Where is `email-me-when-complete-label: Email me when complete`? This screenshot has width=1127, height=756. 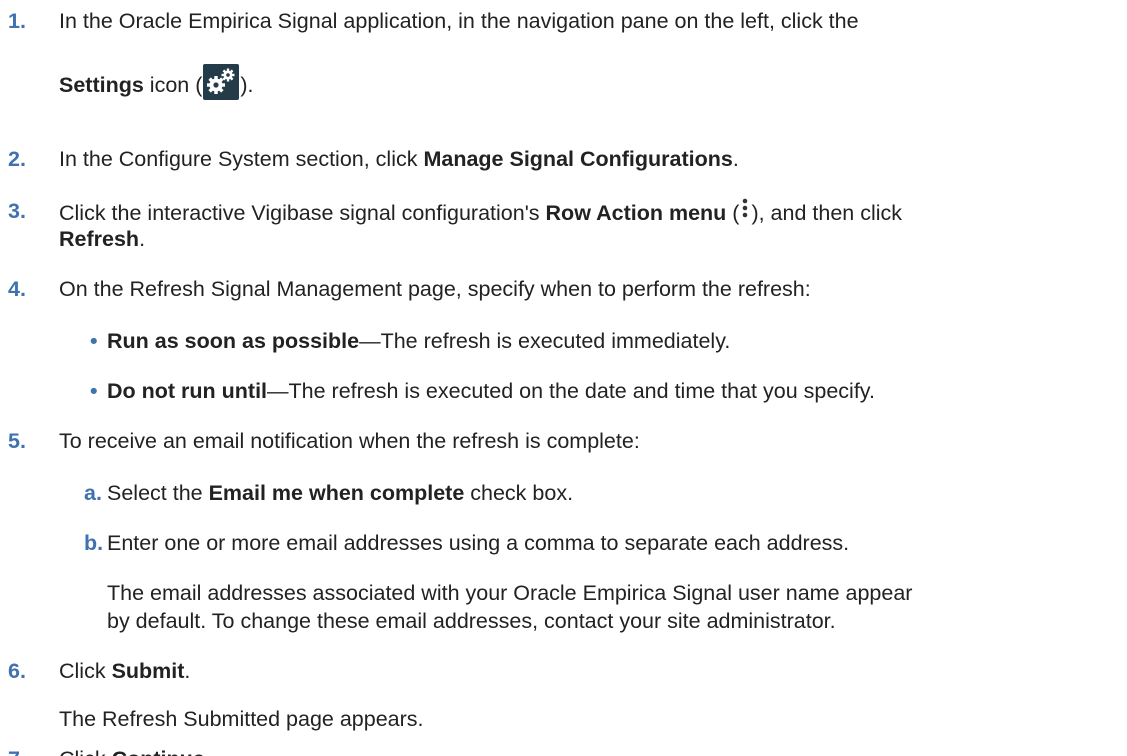
email-me-when-complete-label: Email me when complete is located at coordinates (336, 493).